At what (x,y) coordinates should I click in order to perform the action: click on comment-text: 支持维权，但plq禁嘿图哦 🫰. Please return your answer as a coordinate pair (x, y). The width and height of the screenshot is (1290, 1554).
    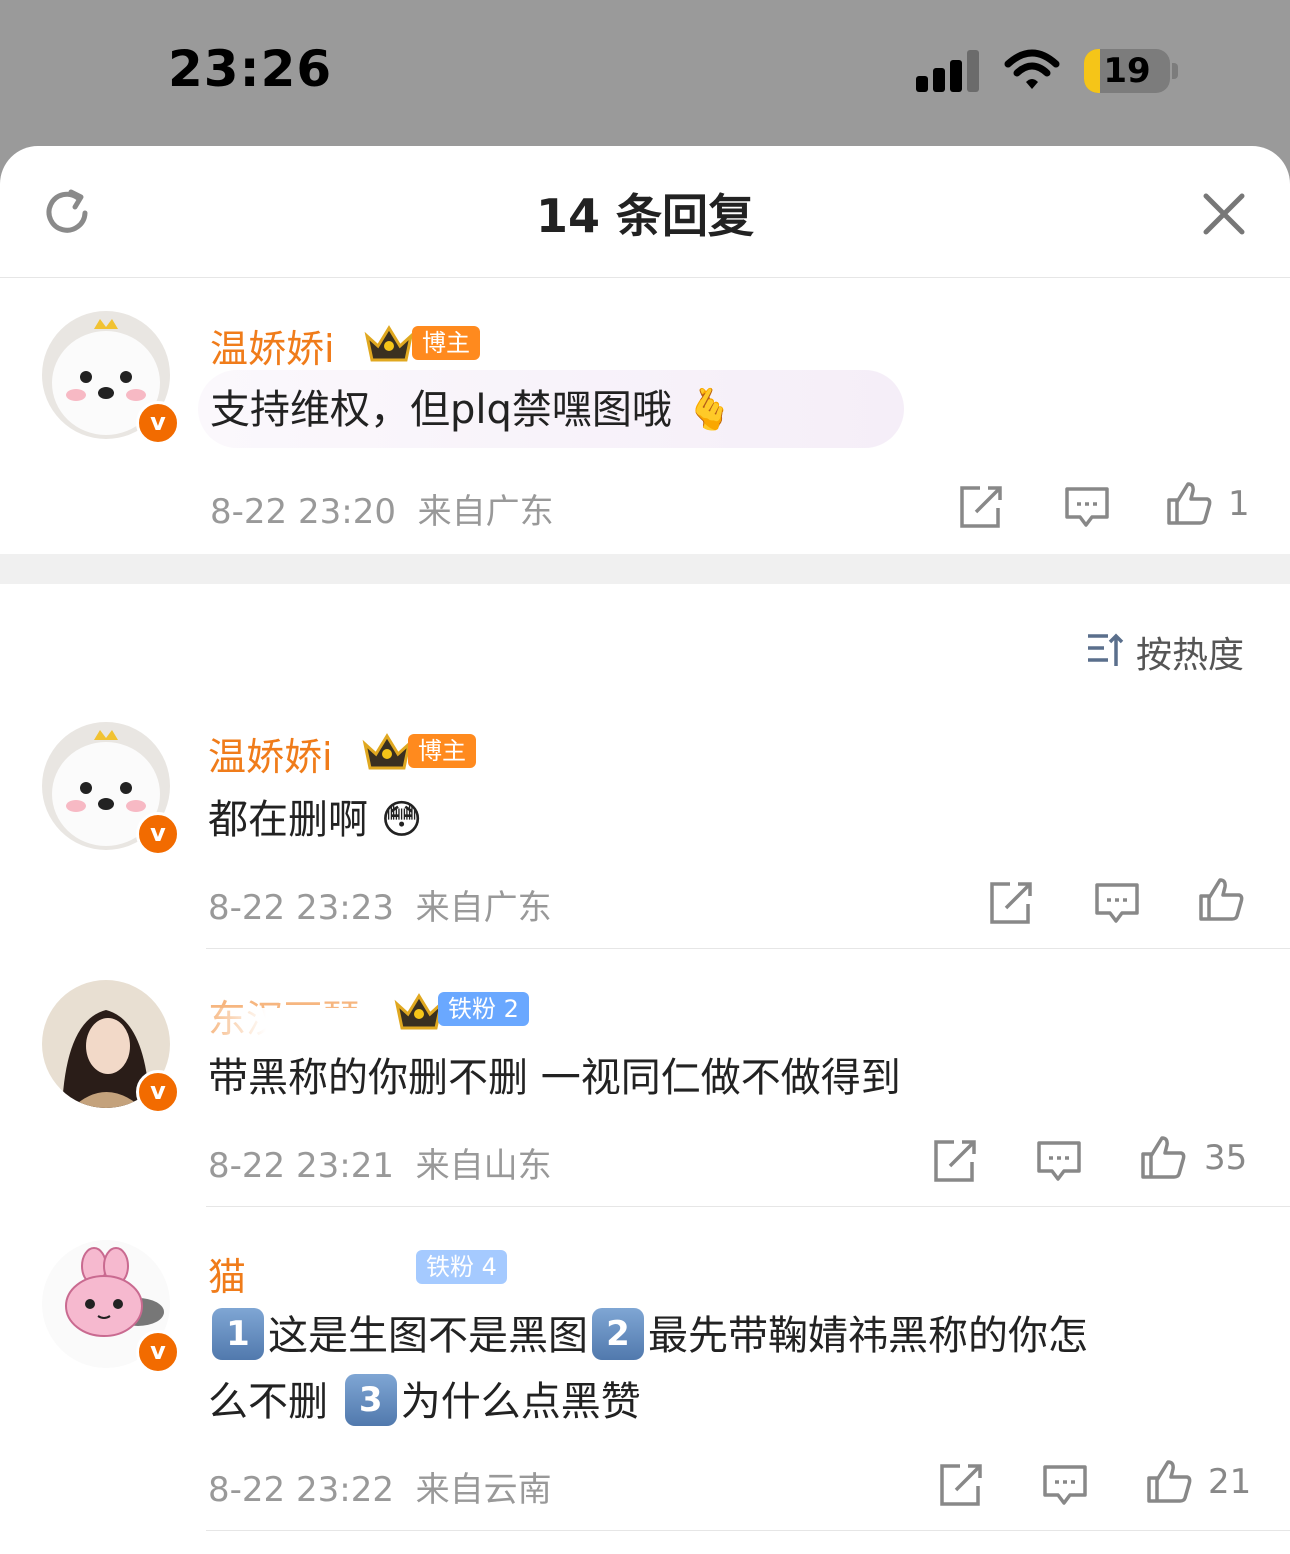
    Looking at the image, I should click on (472, 410).